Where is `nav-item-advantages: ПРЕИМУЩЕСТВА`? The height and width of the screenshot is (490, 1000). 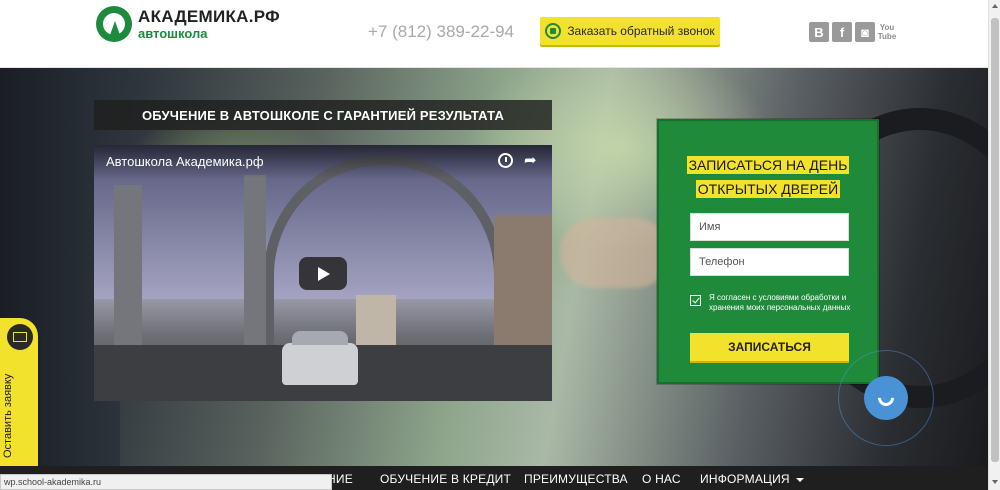 nav-item-advantages: ПРЕИМУЩЕСТВА is located at coordinates (576, 479).